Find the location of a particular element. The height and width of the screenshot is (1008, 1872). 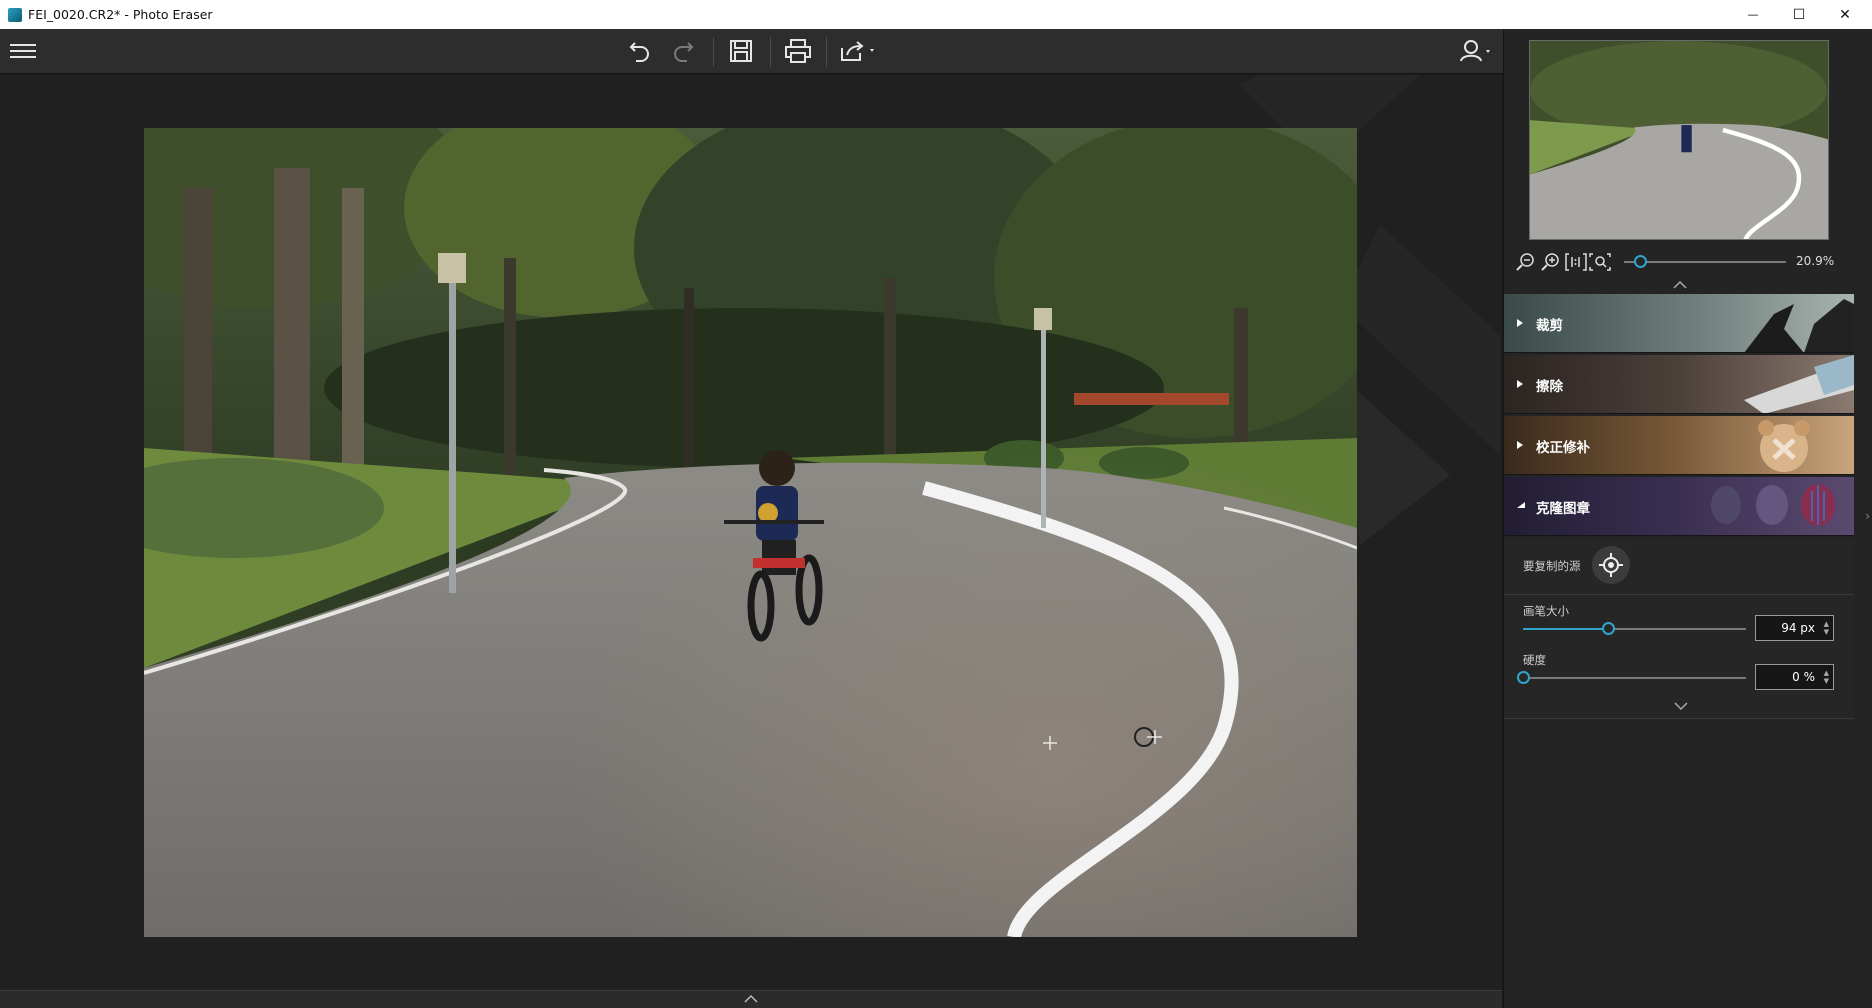

hardness-label: 硬度 is located at coordinates (1534, 660).